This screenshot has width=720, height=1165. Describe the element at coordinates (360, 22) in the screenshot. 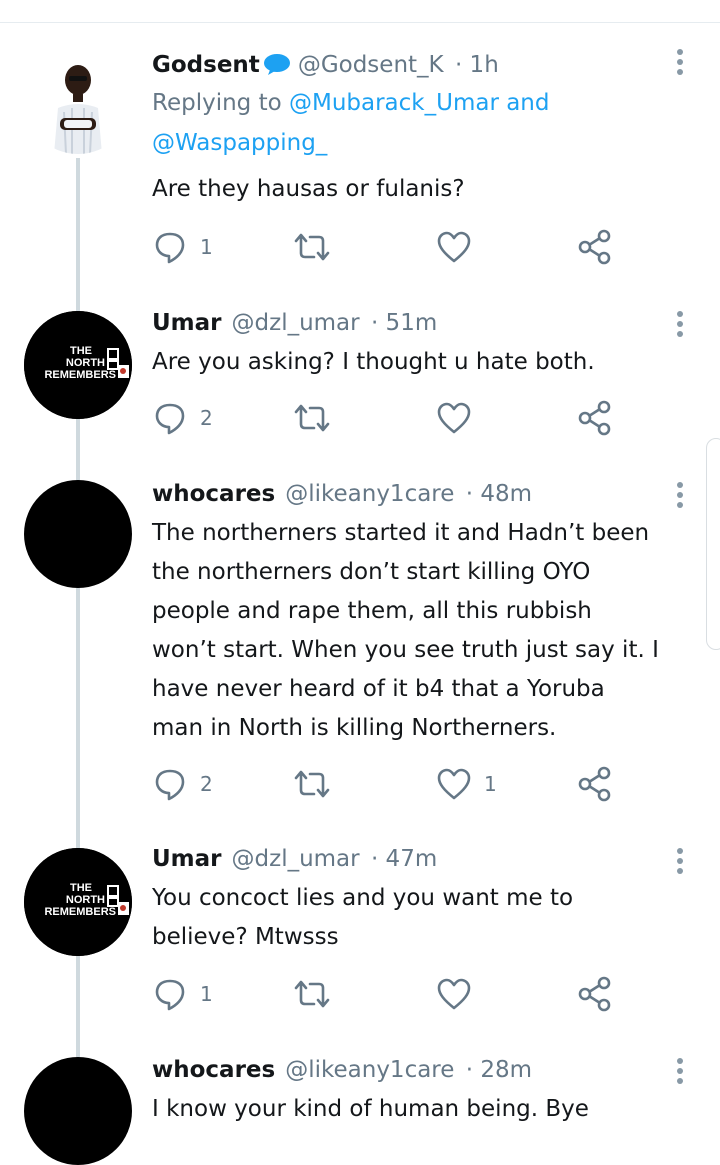

I see `top-divider` at that location.